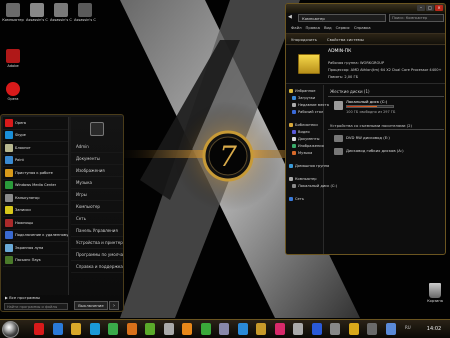  Describe the element at coordinates (353, 329) in the screenshot. I see `winamp-taskbar-icon` at that location.